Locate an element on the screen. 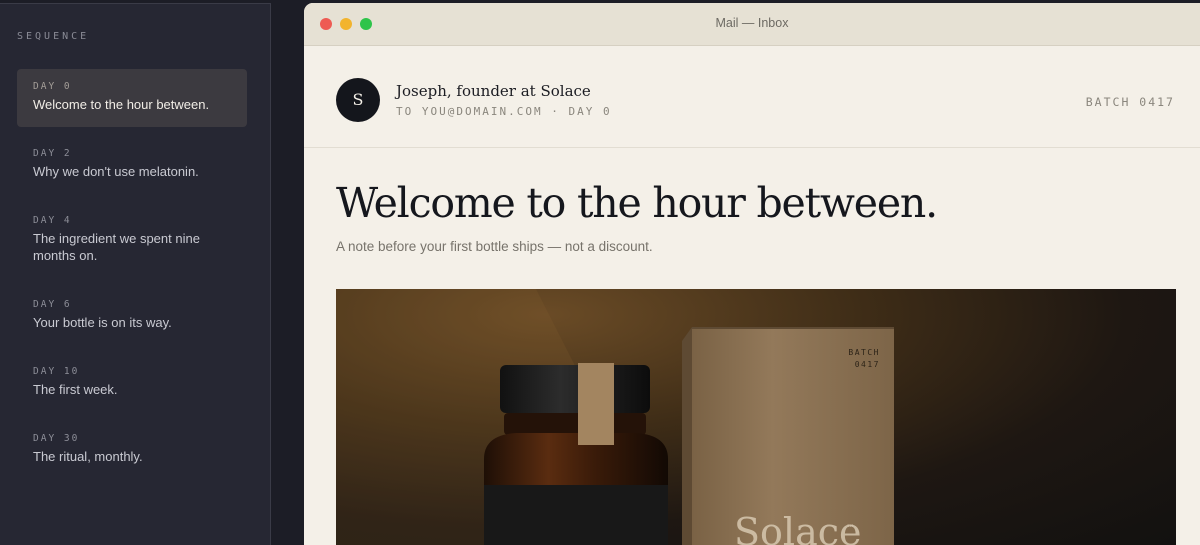  sequence-item-title: The ritual, monthly. is located at coordinates (88, 456).